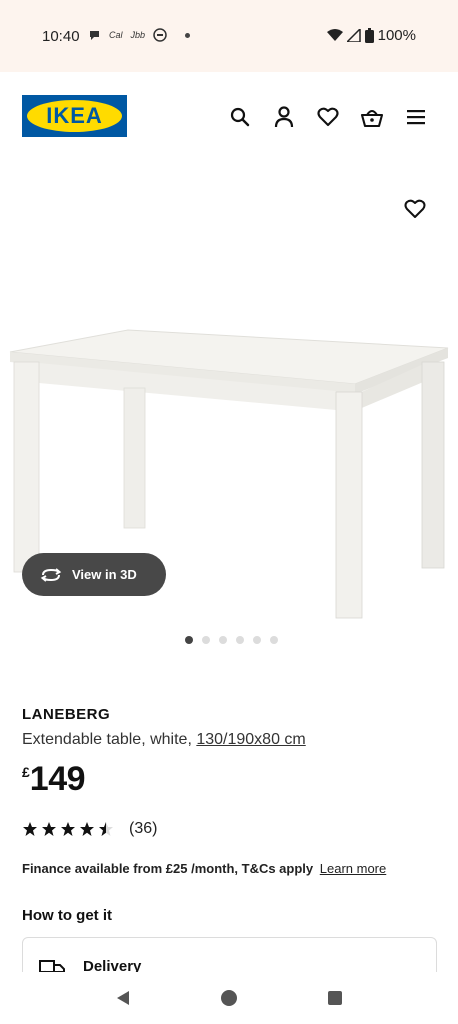  I want to click on logo-text: IKEA, so click(74, 115).